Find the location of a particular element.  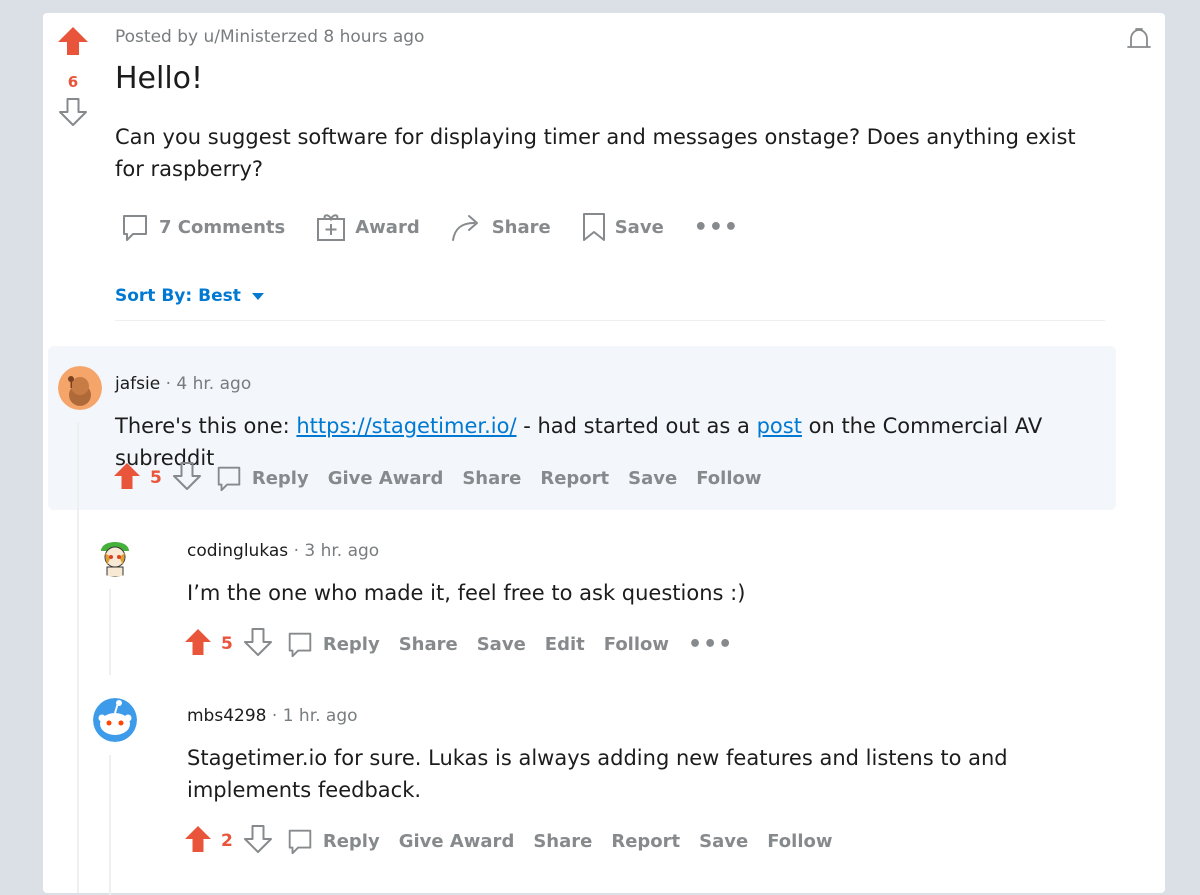

share-label: Share is located at coordinates (521, 227).